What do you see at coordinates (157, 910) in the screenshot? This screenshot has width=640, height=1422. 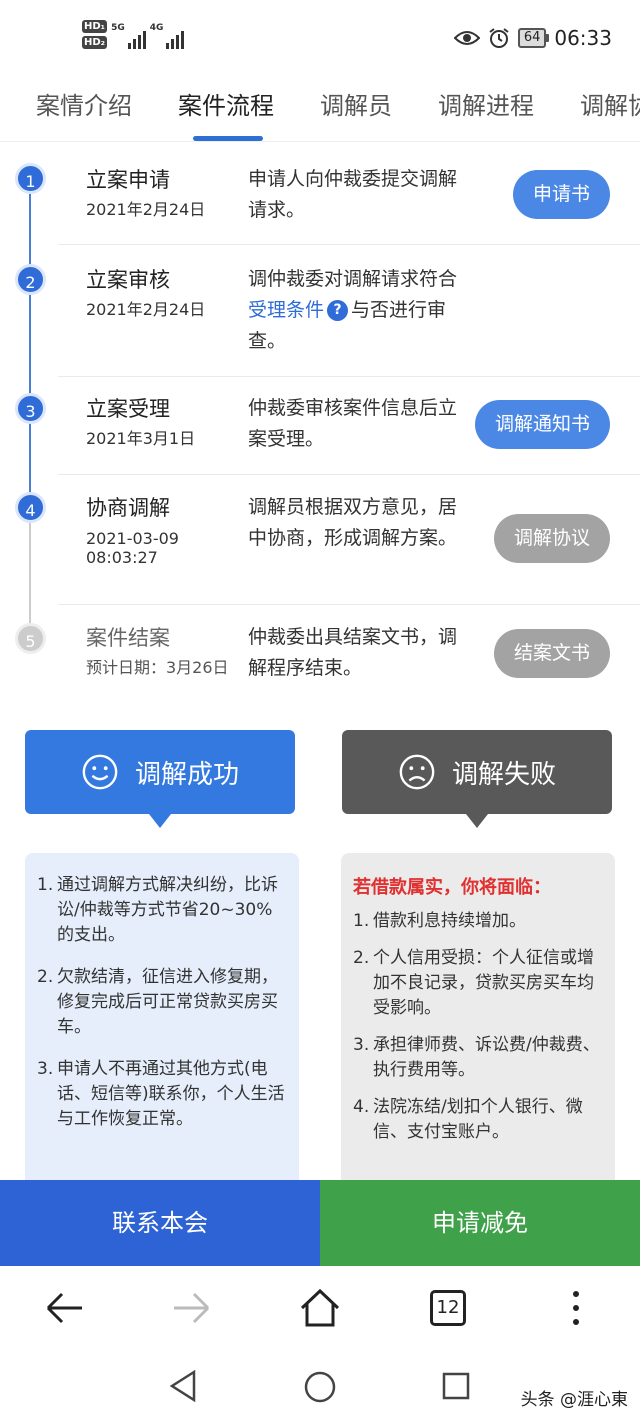 I see `list-item: 1. 通过调解方式解决纠纷，比诉讼/仲裁等方式节省20~30%的支出。` at bounding box center [157, 910].